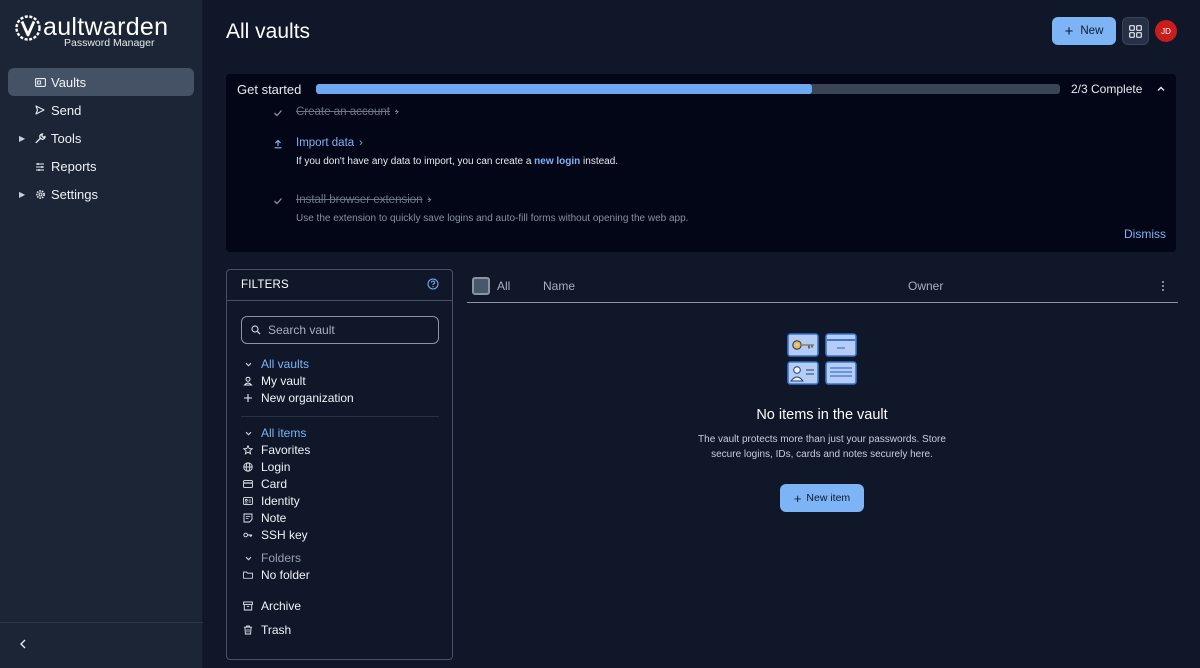  Describe the element at coordinates (350, 330) in the screenshot. I see `search-input` at that location.